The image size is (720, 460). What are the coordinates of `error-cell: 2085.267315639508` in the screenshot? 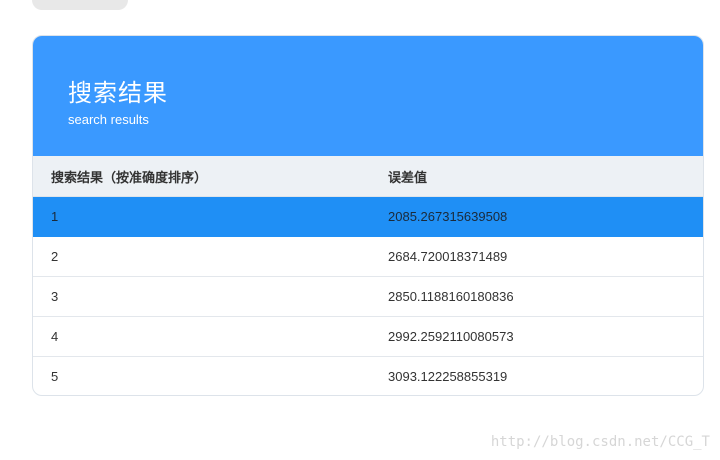 It's located at (535, 216).